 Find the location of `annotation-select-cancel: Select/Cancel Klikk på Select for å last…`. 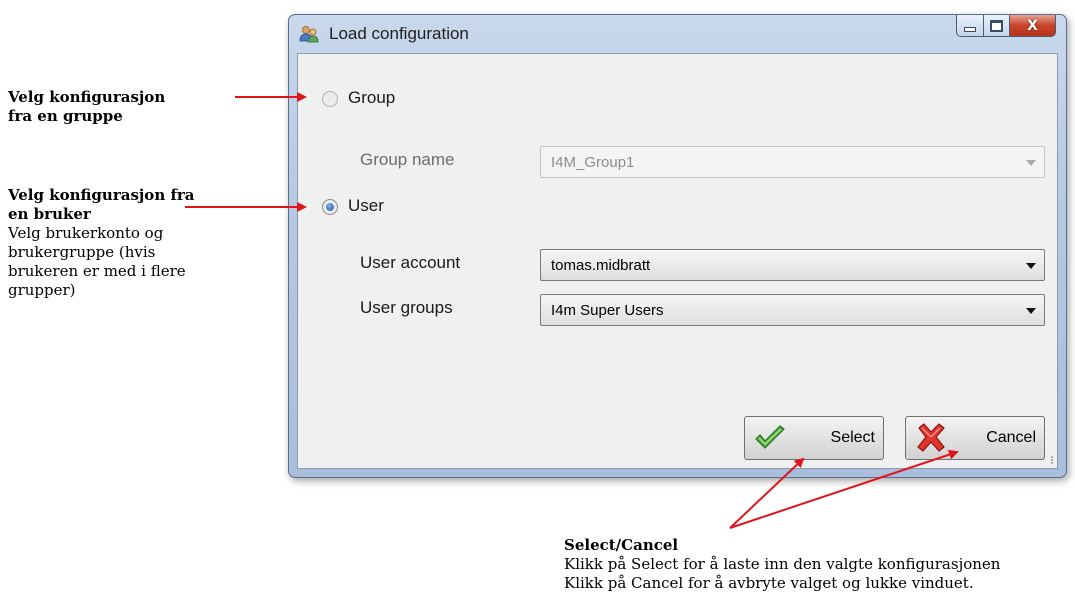

annotation-select-cancel: Select/Cancel Klikk på Select for å last… is located at coordinates (819, 564).